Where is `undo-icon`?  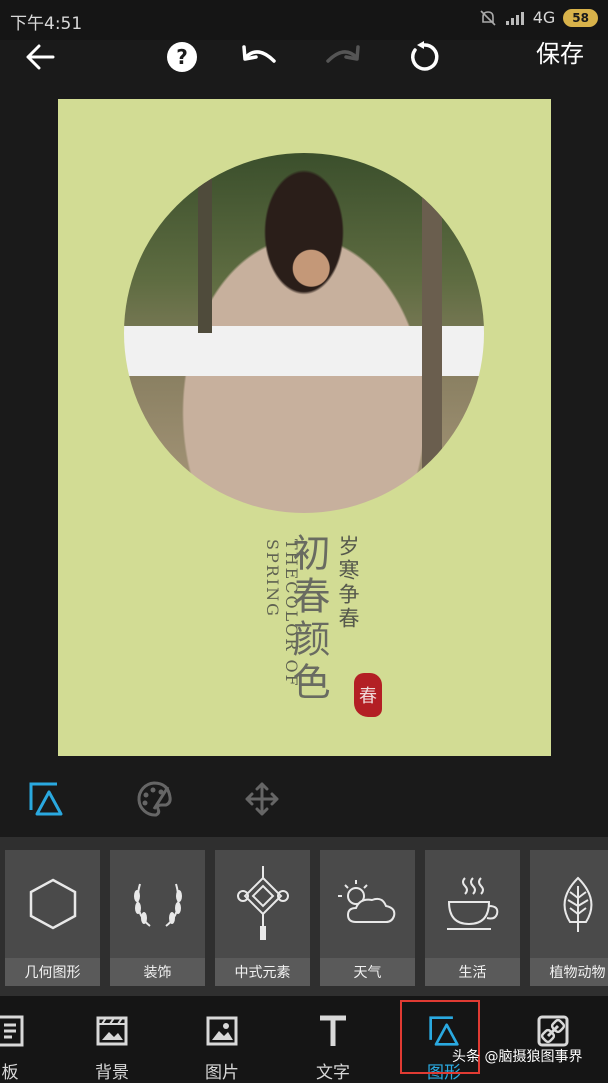 undo-icon is located at coordinates (259, 54).